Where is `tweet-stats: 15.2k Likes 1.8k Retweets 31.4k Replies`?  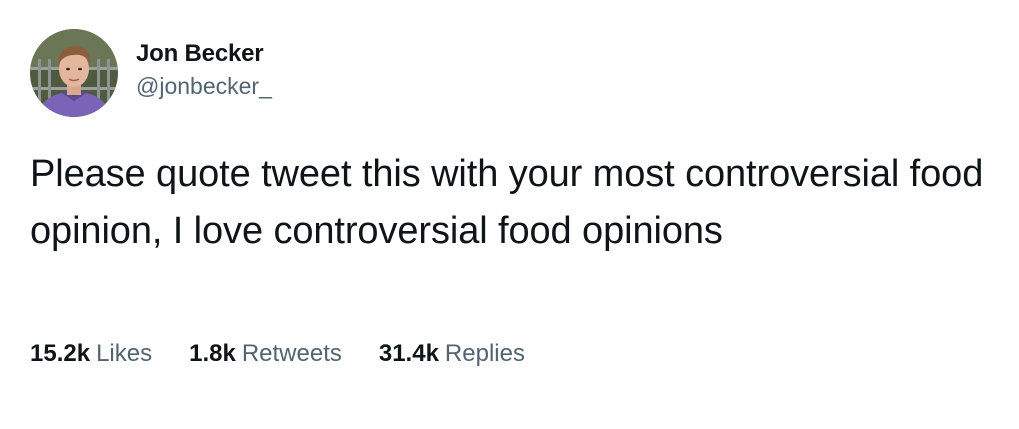 tweet-stats: 15.2k Likes 1.8k Retweets 31.4k Replies is located at coordinates (277, 354).